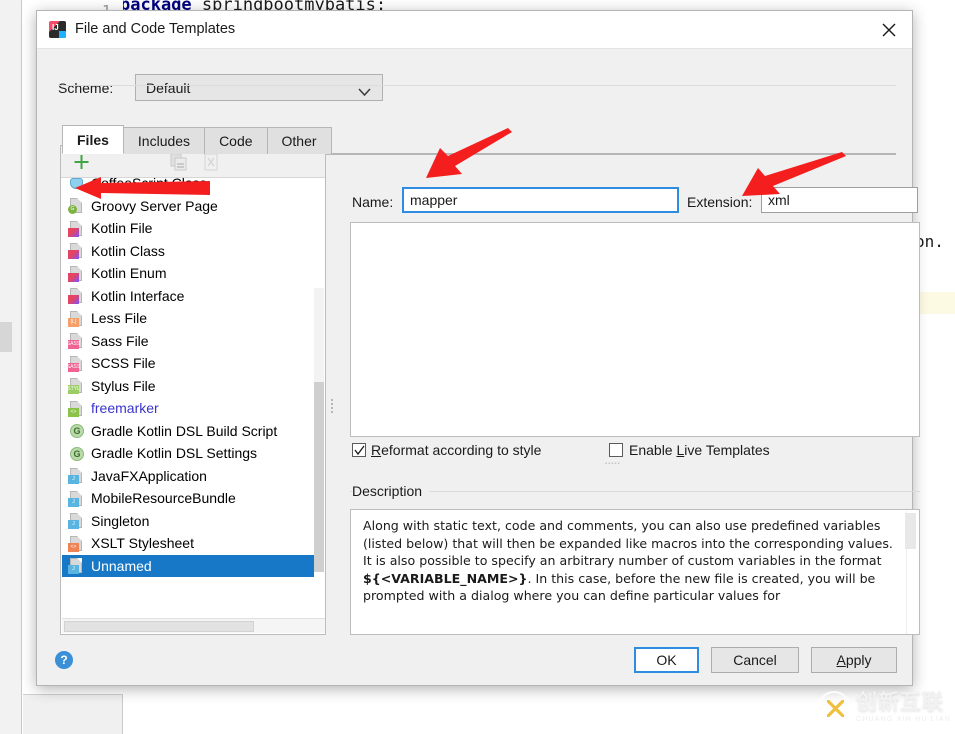 This screenshot has width=955, height=734. What do you see at coordinates (188, 565) in the screenshot?
I see `list-item-selected: J Unnamed` at bounding box center [188, 565].